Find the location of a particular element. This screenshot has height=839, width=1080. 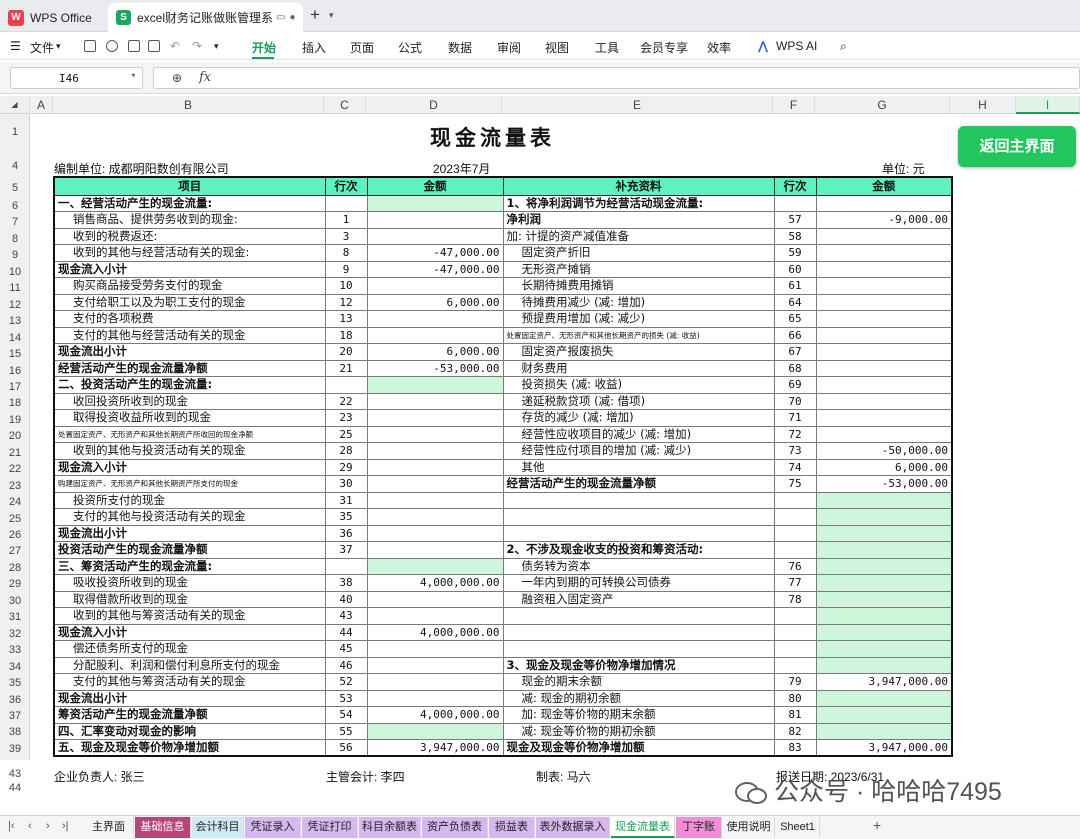

left-line-cell: 37 is located at coordinates (346, 550).